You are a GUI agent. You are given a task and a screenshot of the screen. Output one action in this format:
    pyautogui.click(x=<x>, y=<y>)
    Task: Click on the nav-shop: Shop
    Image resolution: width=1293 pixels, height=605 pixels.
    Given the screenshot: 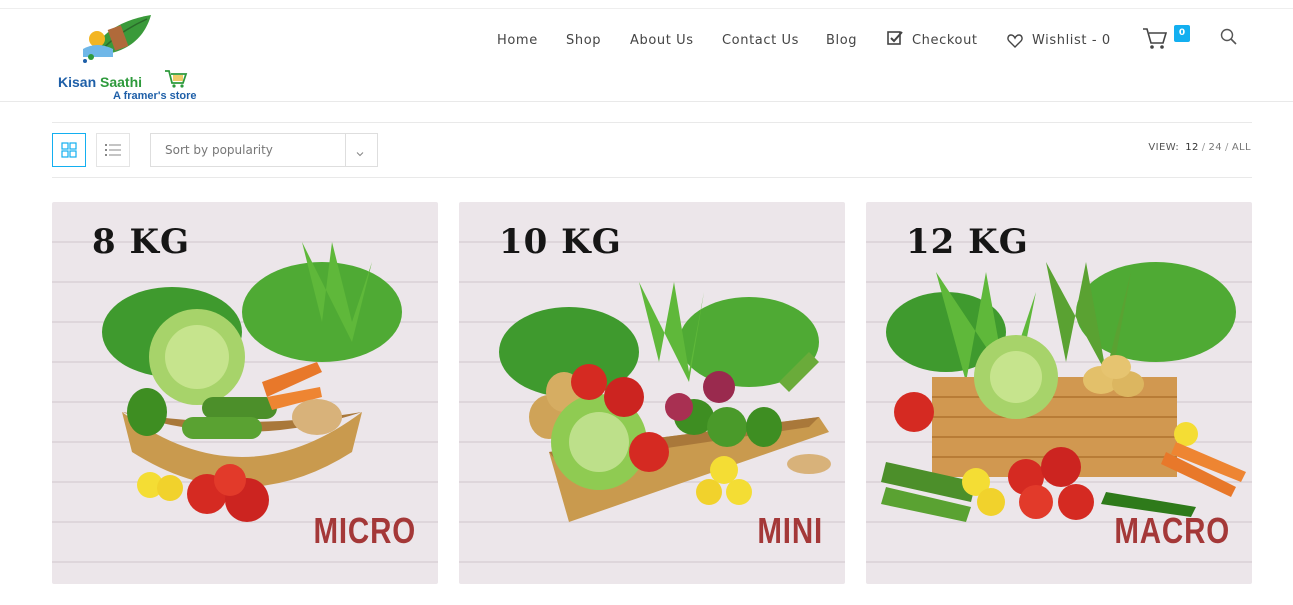 What is the action you would take?
    pyautogui.click(x=583, y=41)
    